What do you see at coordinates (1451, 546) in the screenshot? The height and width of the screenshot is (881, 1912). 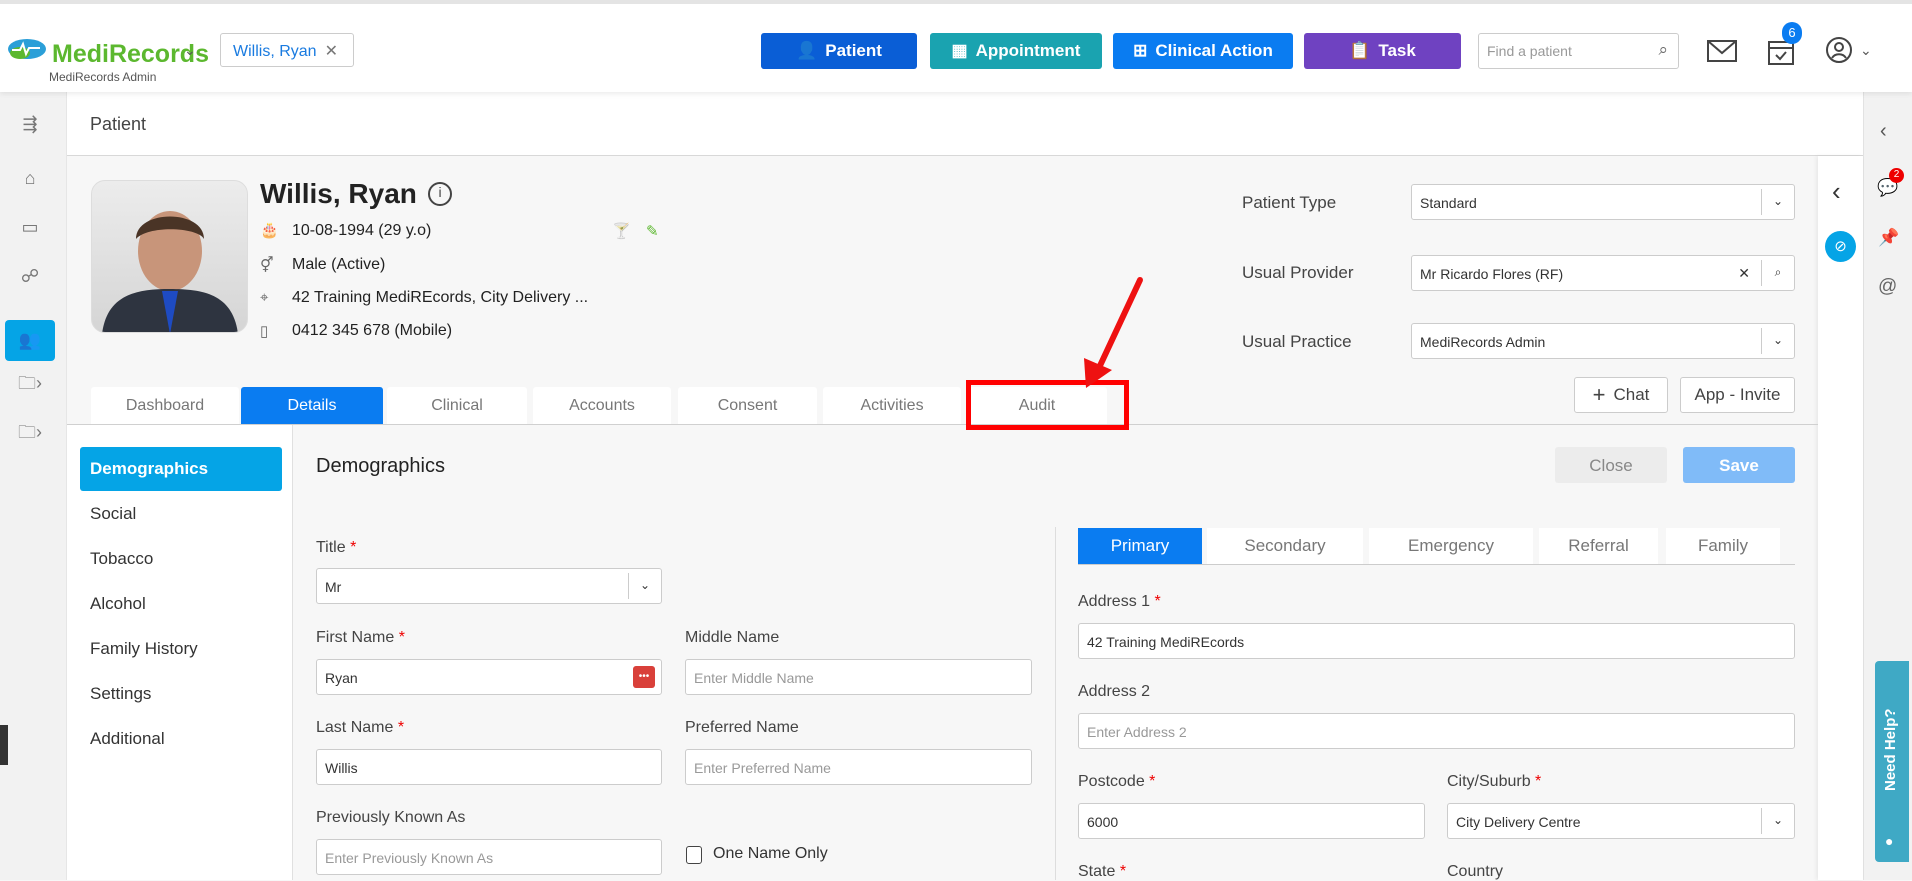 I see `tab-emergency: Emergency` at bounding box center [1451, 546].